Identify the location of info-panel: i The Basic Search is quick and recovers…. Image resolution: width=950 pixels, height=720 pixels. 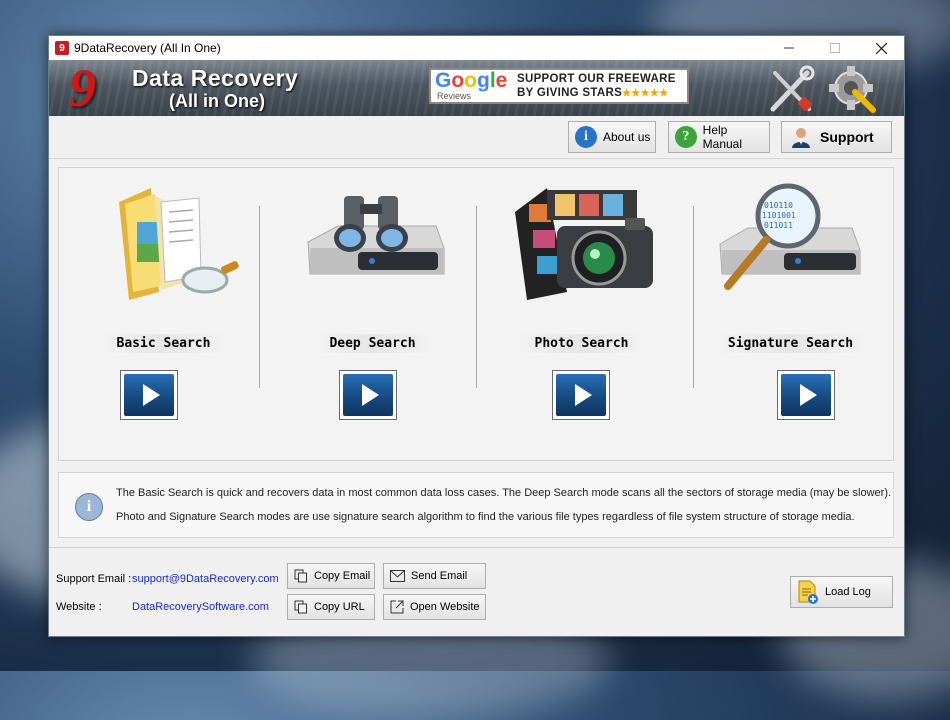
(476, 505).